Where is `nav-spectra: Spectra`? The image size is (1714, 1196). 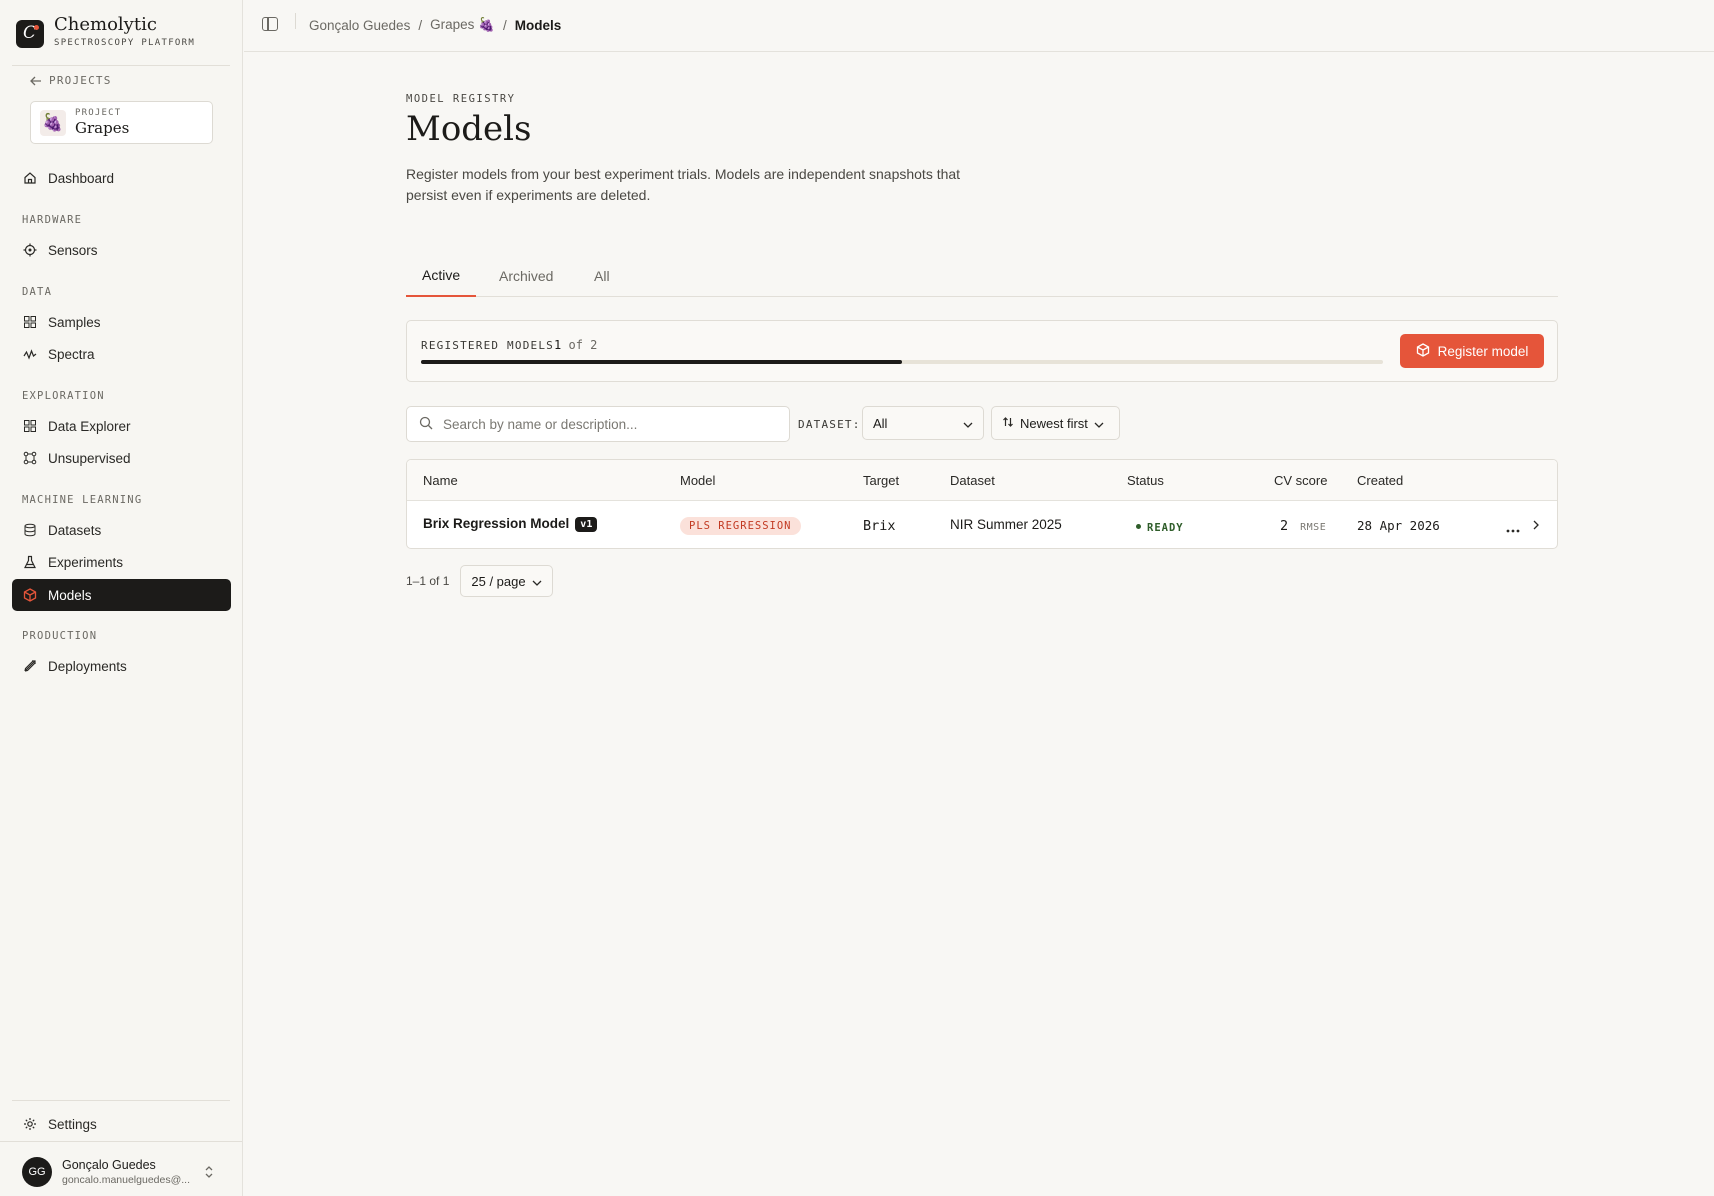
nav-spectra: Spectra is located at coordinates (121, 354).